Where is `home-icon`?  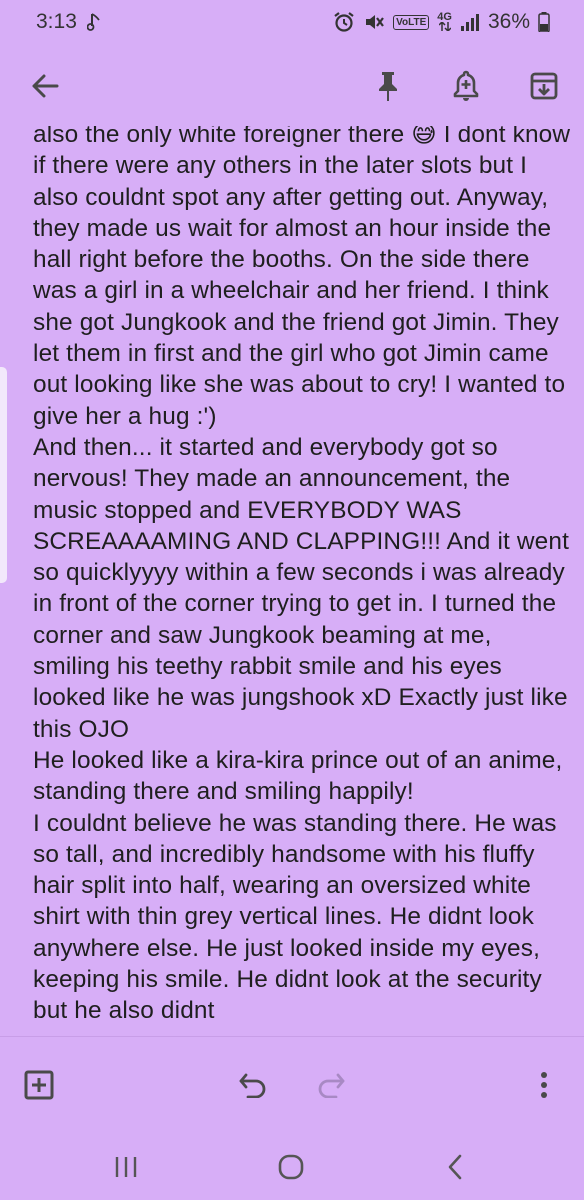
home-icon is located at coordinates (291, 1167).